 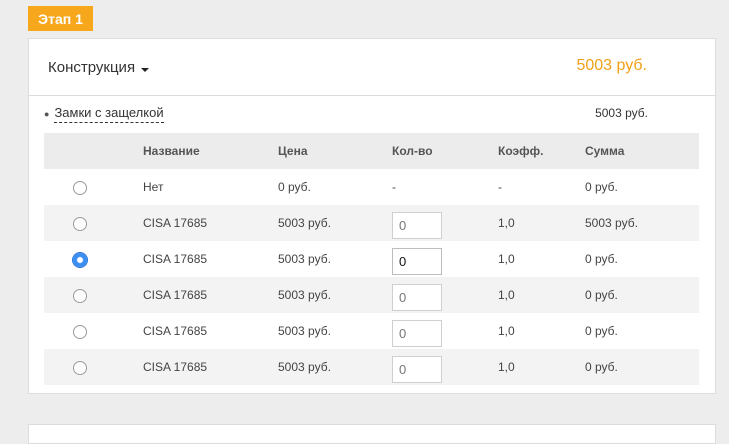 What do you see at coordinates (371, 223) in the screenshot?
I see `table-row: CISA 17685 5003 руб. 1,0 5003 руб.` at bounding box center [371, 223].